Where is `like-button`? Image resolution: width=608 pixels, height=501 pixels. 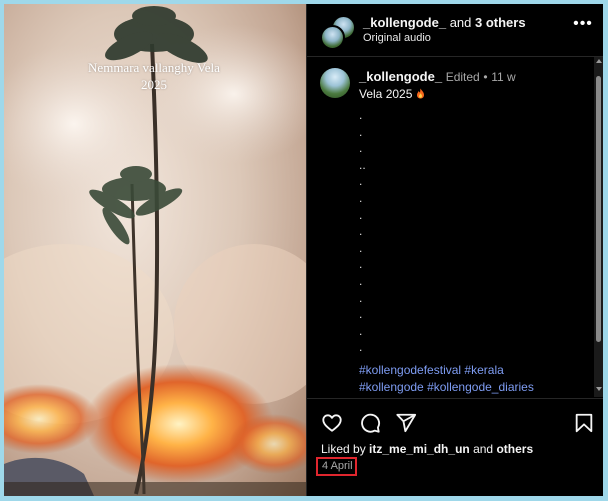 like-button is located at coordinates (332, 423).